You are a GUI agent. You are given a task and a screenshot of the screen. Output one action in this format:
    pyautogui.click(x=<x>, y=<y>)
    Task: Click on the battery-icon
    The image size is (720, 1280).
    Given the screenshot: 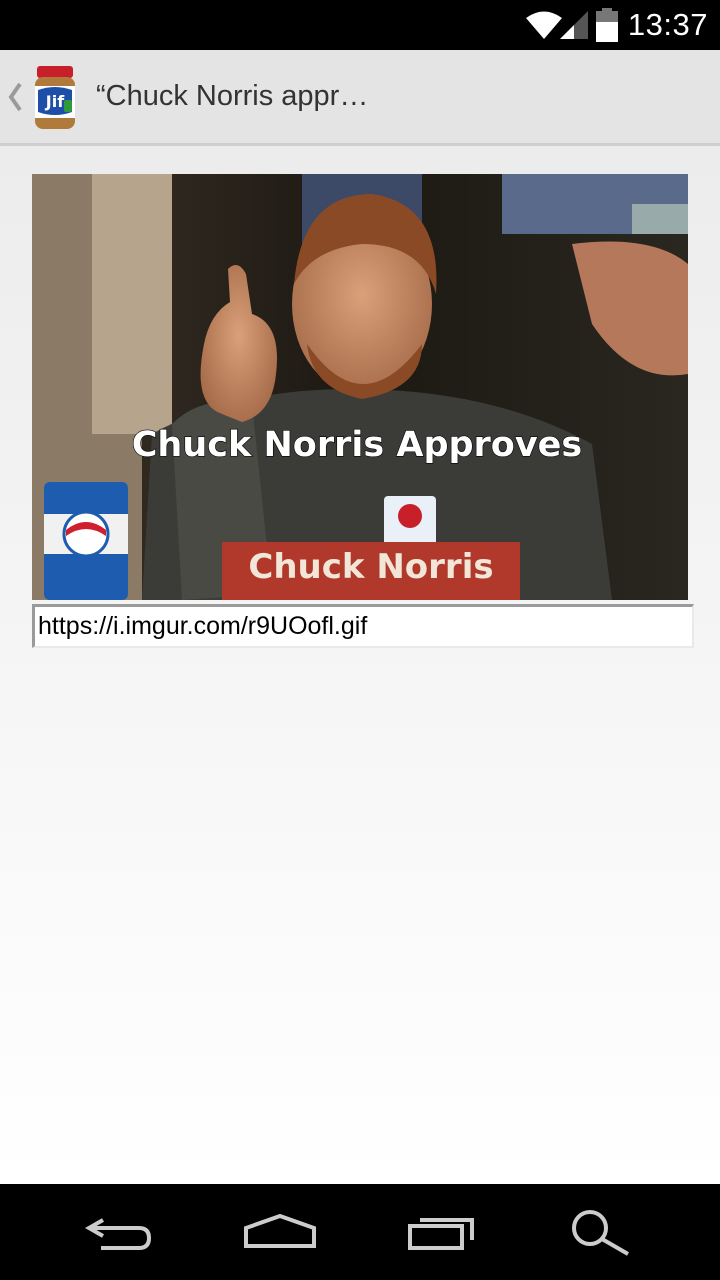 What is the action you would take?
    pyautogui.click(x=606, y=25)
    